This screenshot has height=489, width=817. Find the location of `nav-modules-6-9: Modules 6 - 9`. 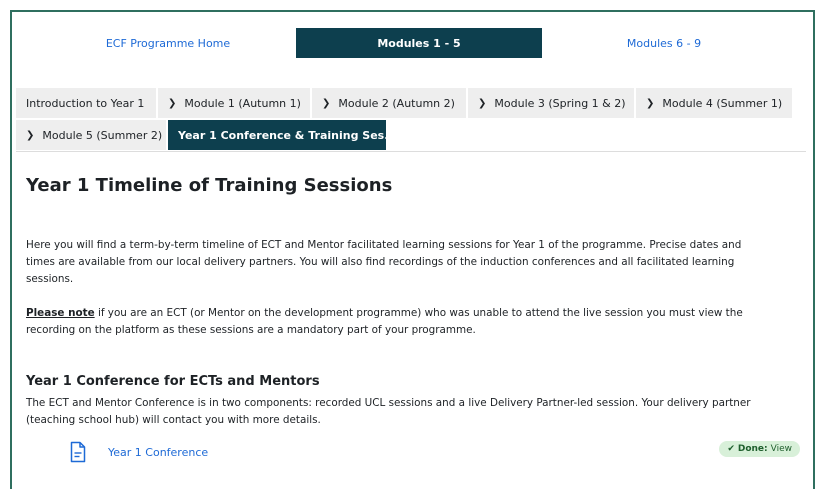

nav-modules-6-9: Modules 6 - 9 is located at coordinates (664, 43).